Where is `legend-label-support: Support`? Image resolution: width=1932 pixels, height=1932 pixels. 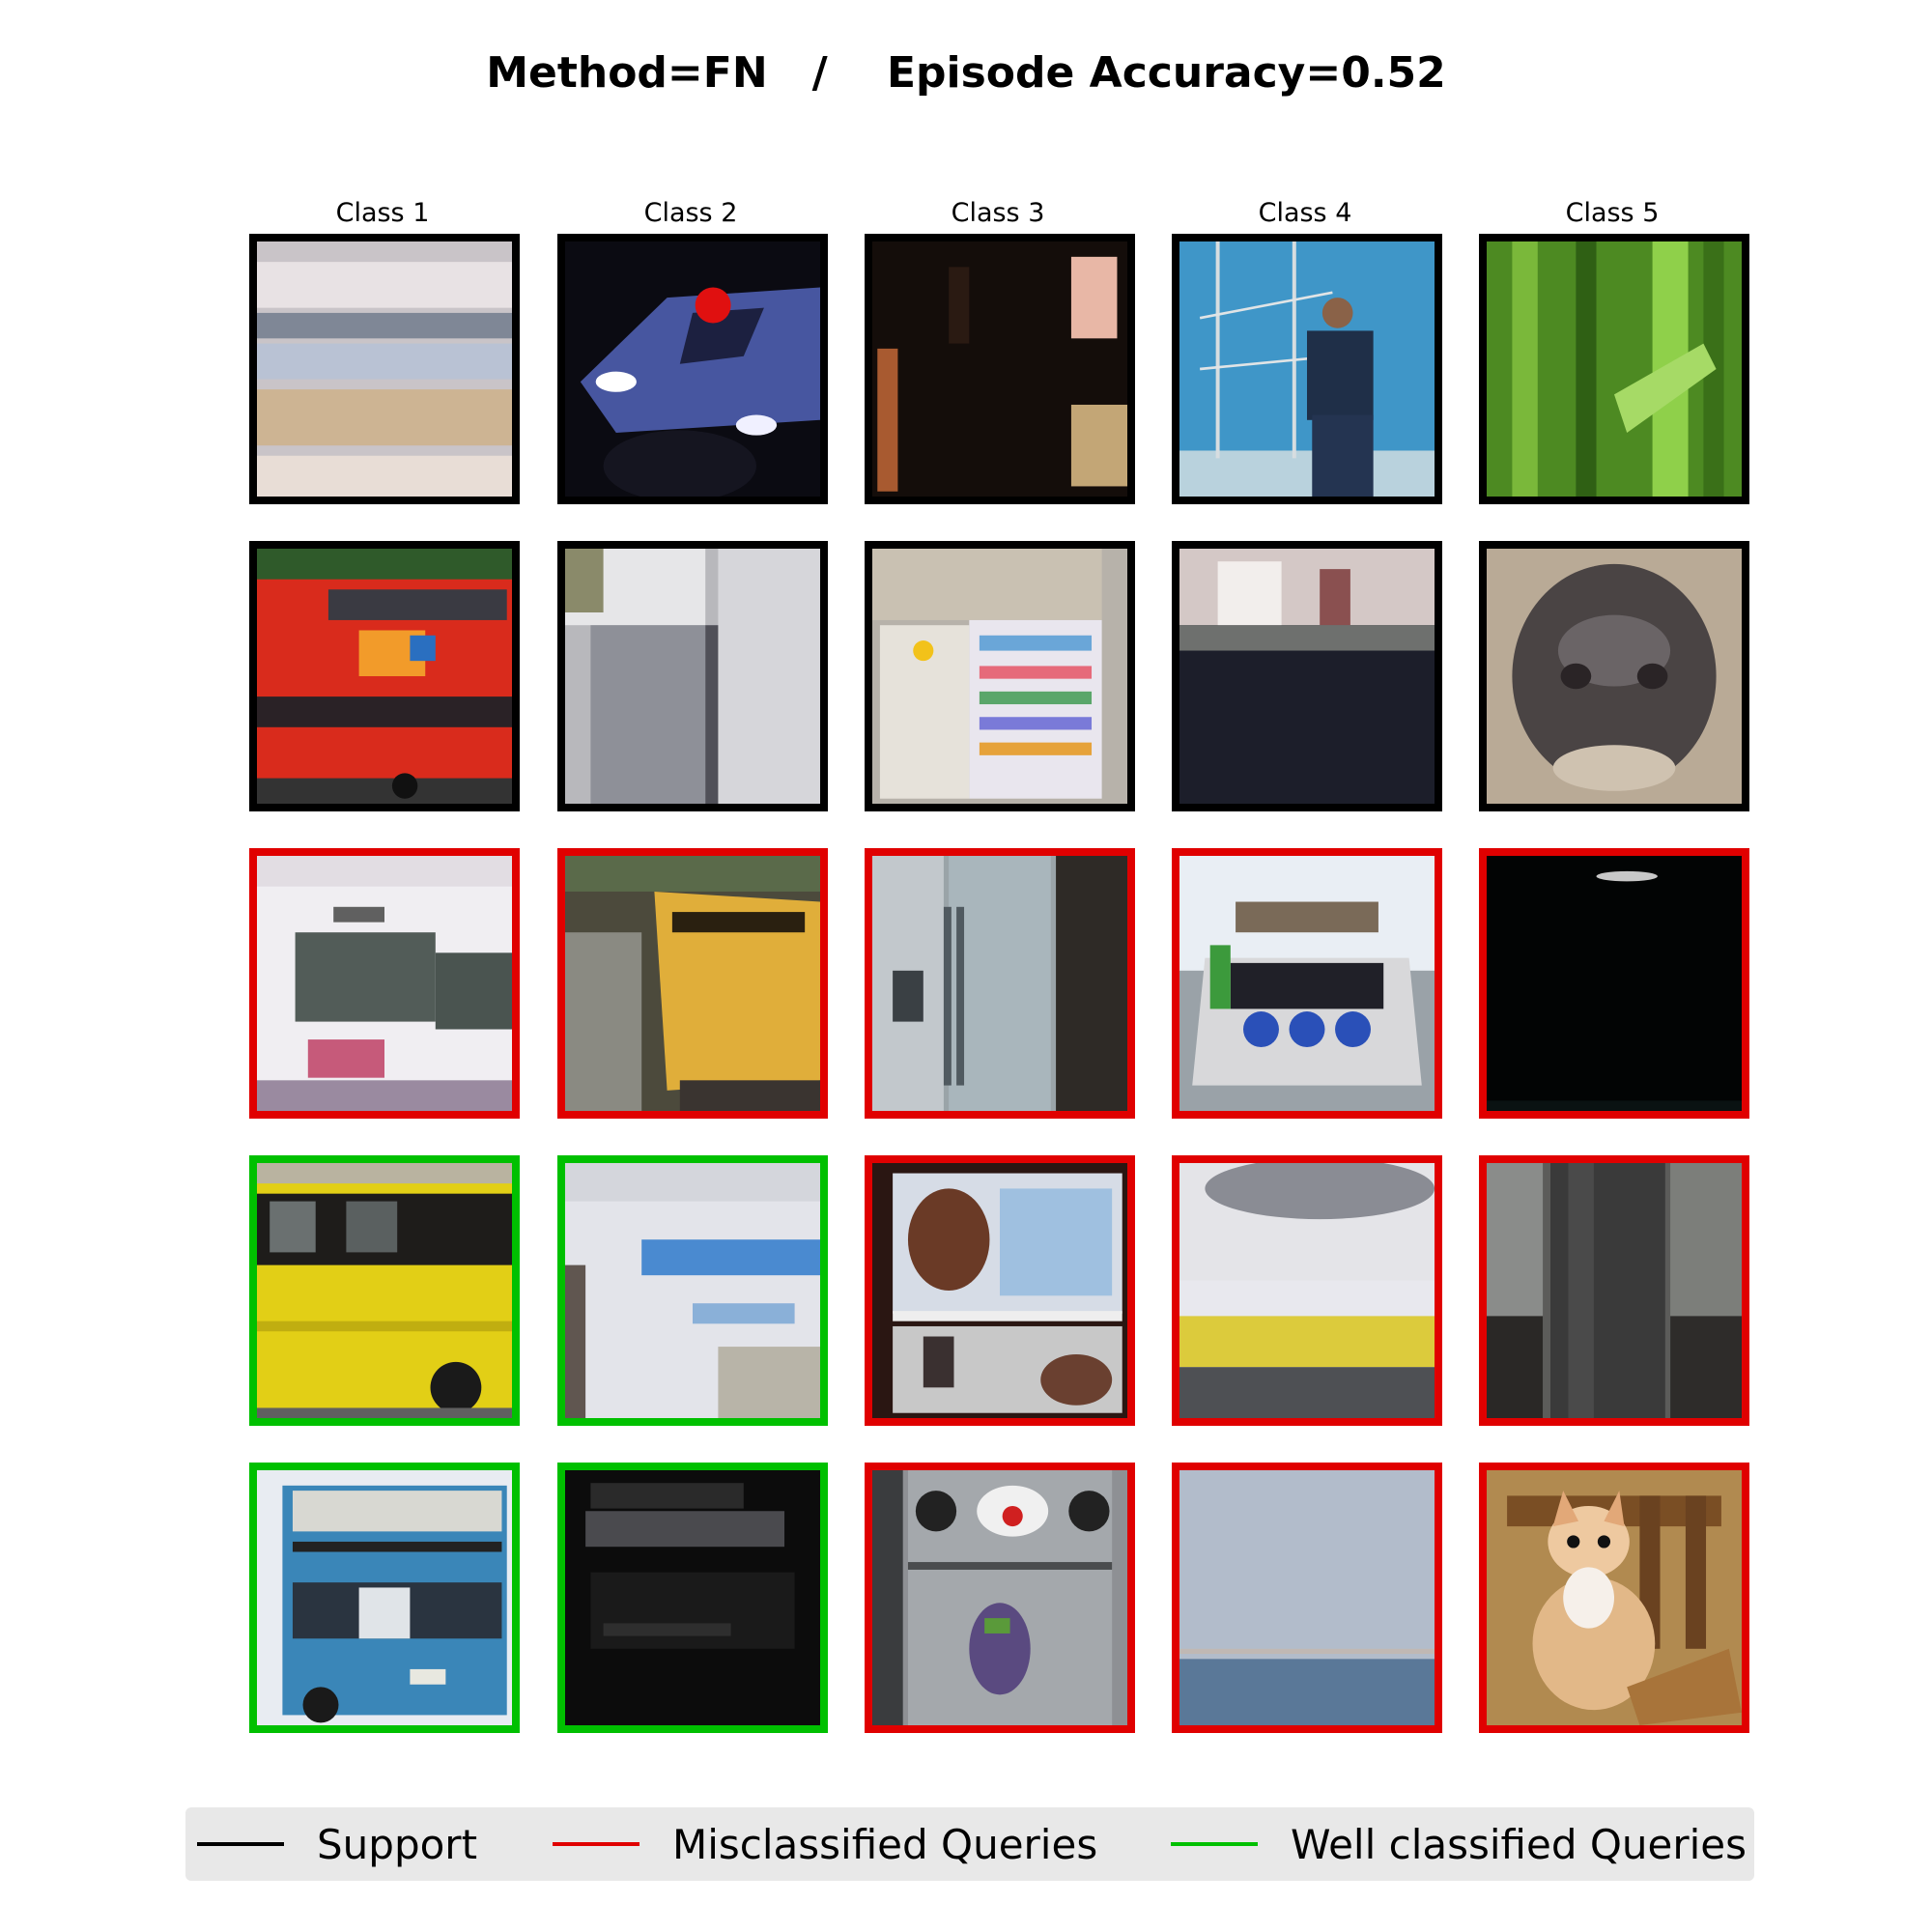 legend-label-support: Support is located at coordinates (397, 1844).